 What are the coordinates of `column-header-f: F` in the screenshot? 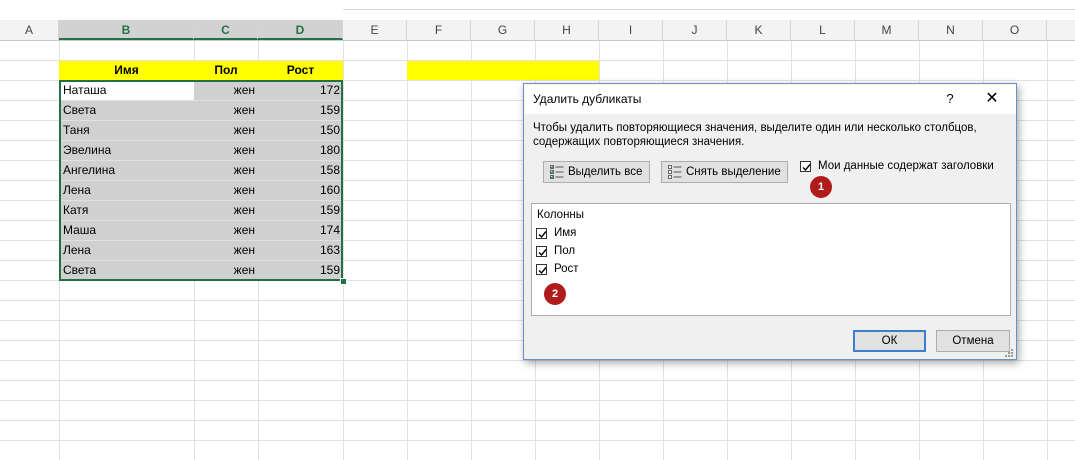 It's located at (439, 30).